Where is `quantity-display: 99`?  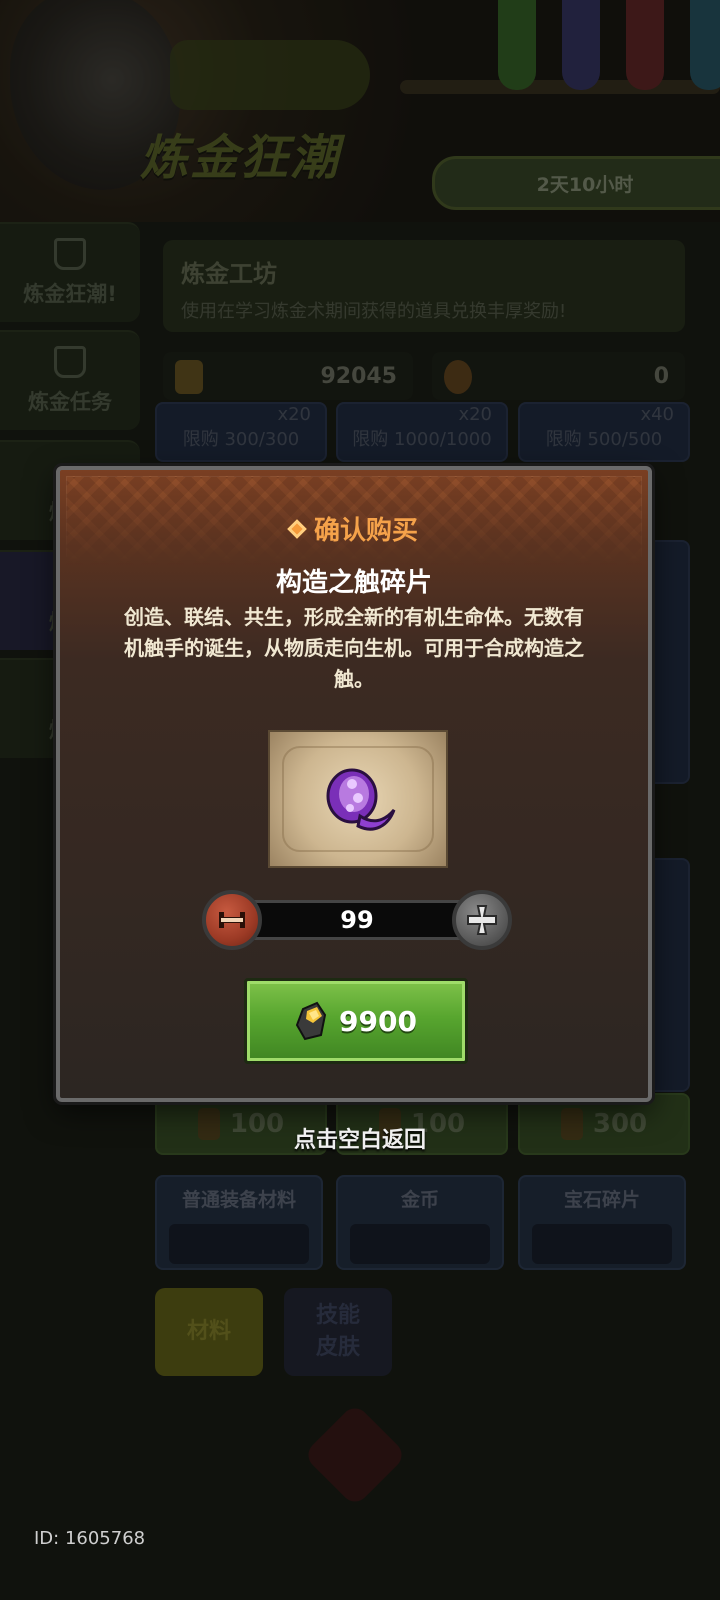 quantity-display: 99 is located at coordinates (357, 920).